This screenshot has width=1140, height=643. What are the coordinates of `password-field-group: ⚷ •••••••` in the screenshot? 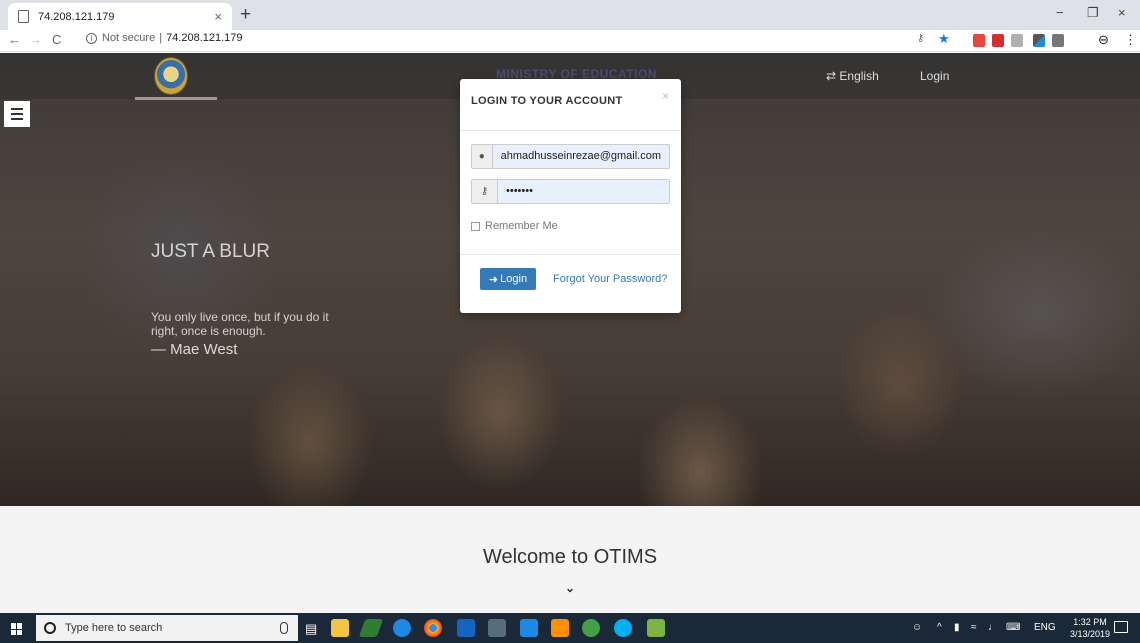 It's located at (570, 191).